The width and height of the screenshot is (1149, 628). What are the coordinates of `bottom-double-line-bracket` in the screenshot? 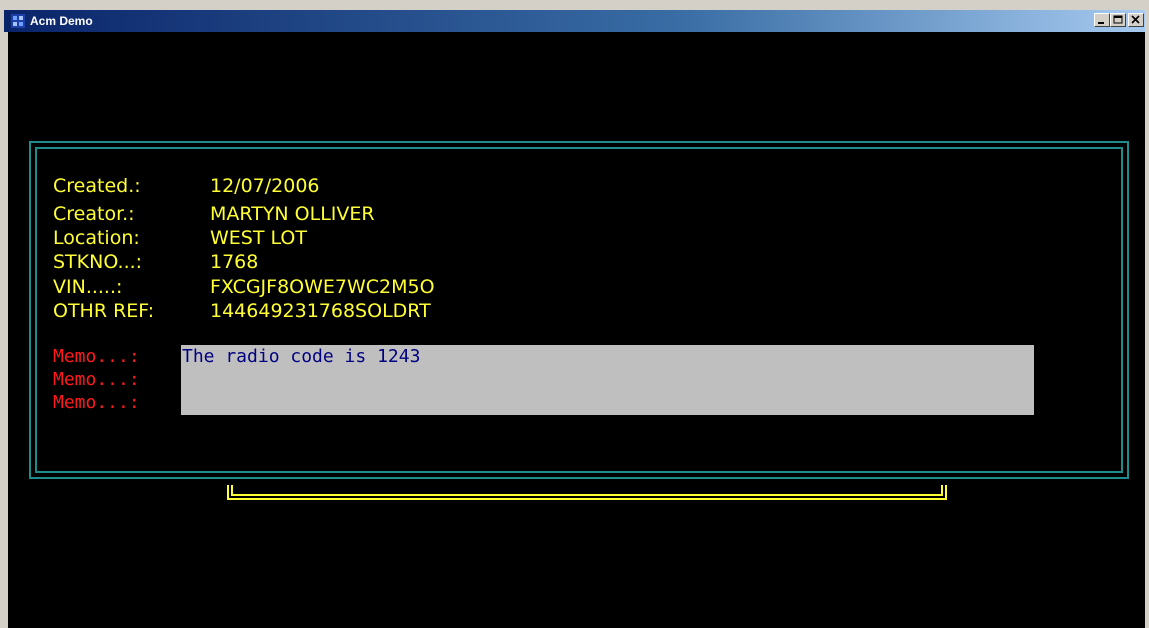 It's located at (587, 492).